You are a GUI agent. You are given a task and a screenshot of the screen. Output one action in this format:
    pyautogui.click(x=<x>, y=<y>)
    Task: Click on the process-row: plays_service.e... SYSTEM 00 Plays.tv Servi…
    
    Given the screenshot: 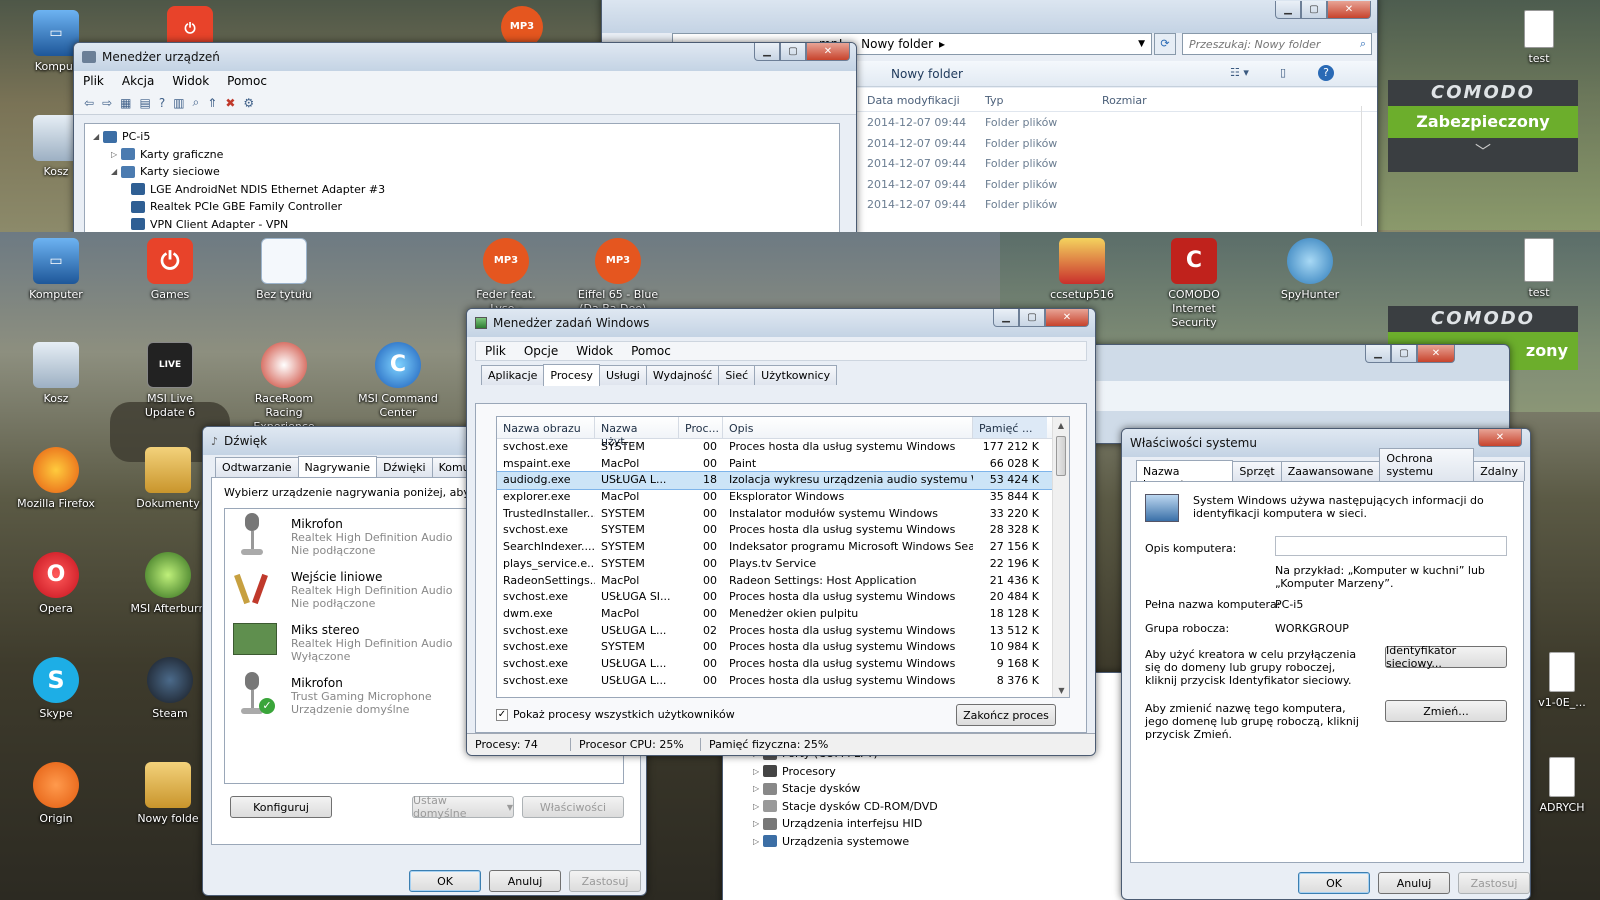 What is the action you would take?
    pyautogui.click(x=783, y=564)
    